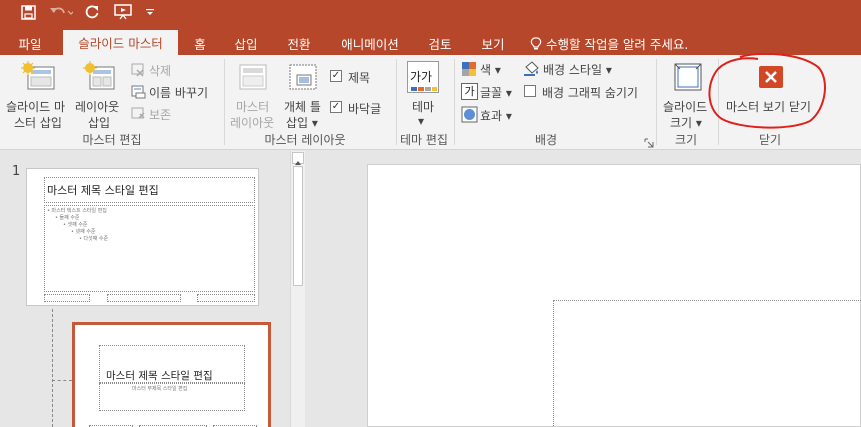 This screenshot has width=861, height=427. Describe the element at coordinates (530, 91) in the screenshot. I see `hide-background-graphics-checkbox` at that location.